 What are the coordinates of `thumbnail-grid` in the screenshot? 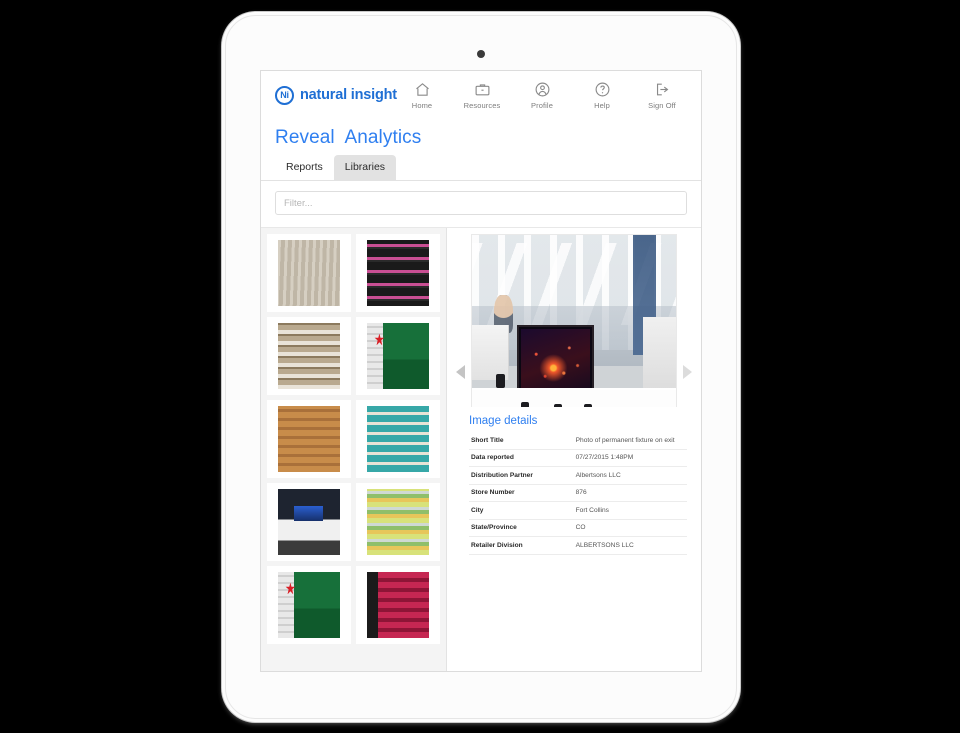 It's located at (353, 439).